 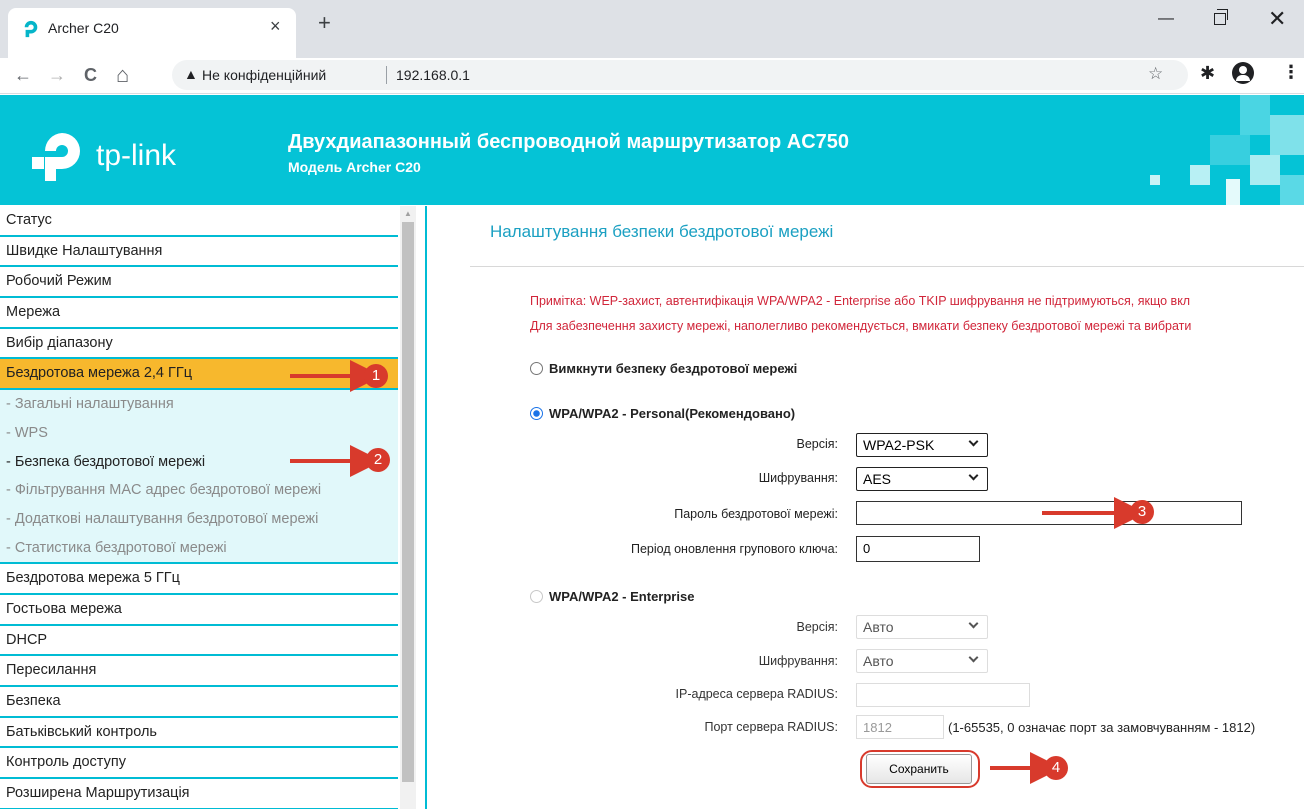 I want to click on disable-security-option: Вимкнути безпеку бездротової мережі, so click(x=663, y=368).